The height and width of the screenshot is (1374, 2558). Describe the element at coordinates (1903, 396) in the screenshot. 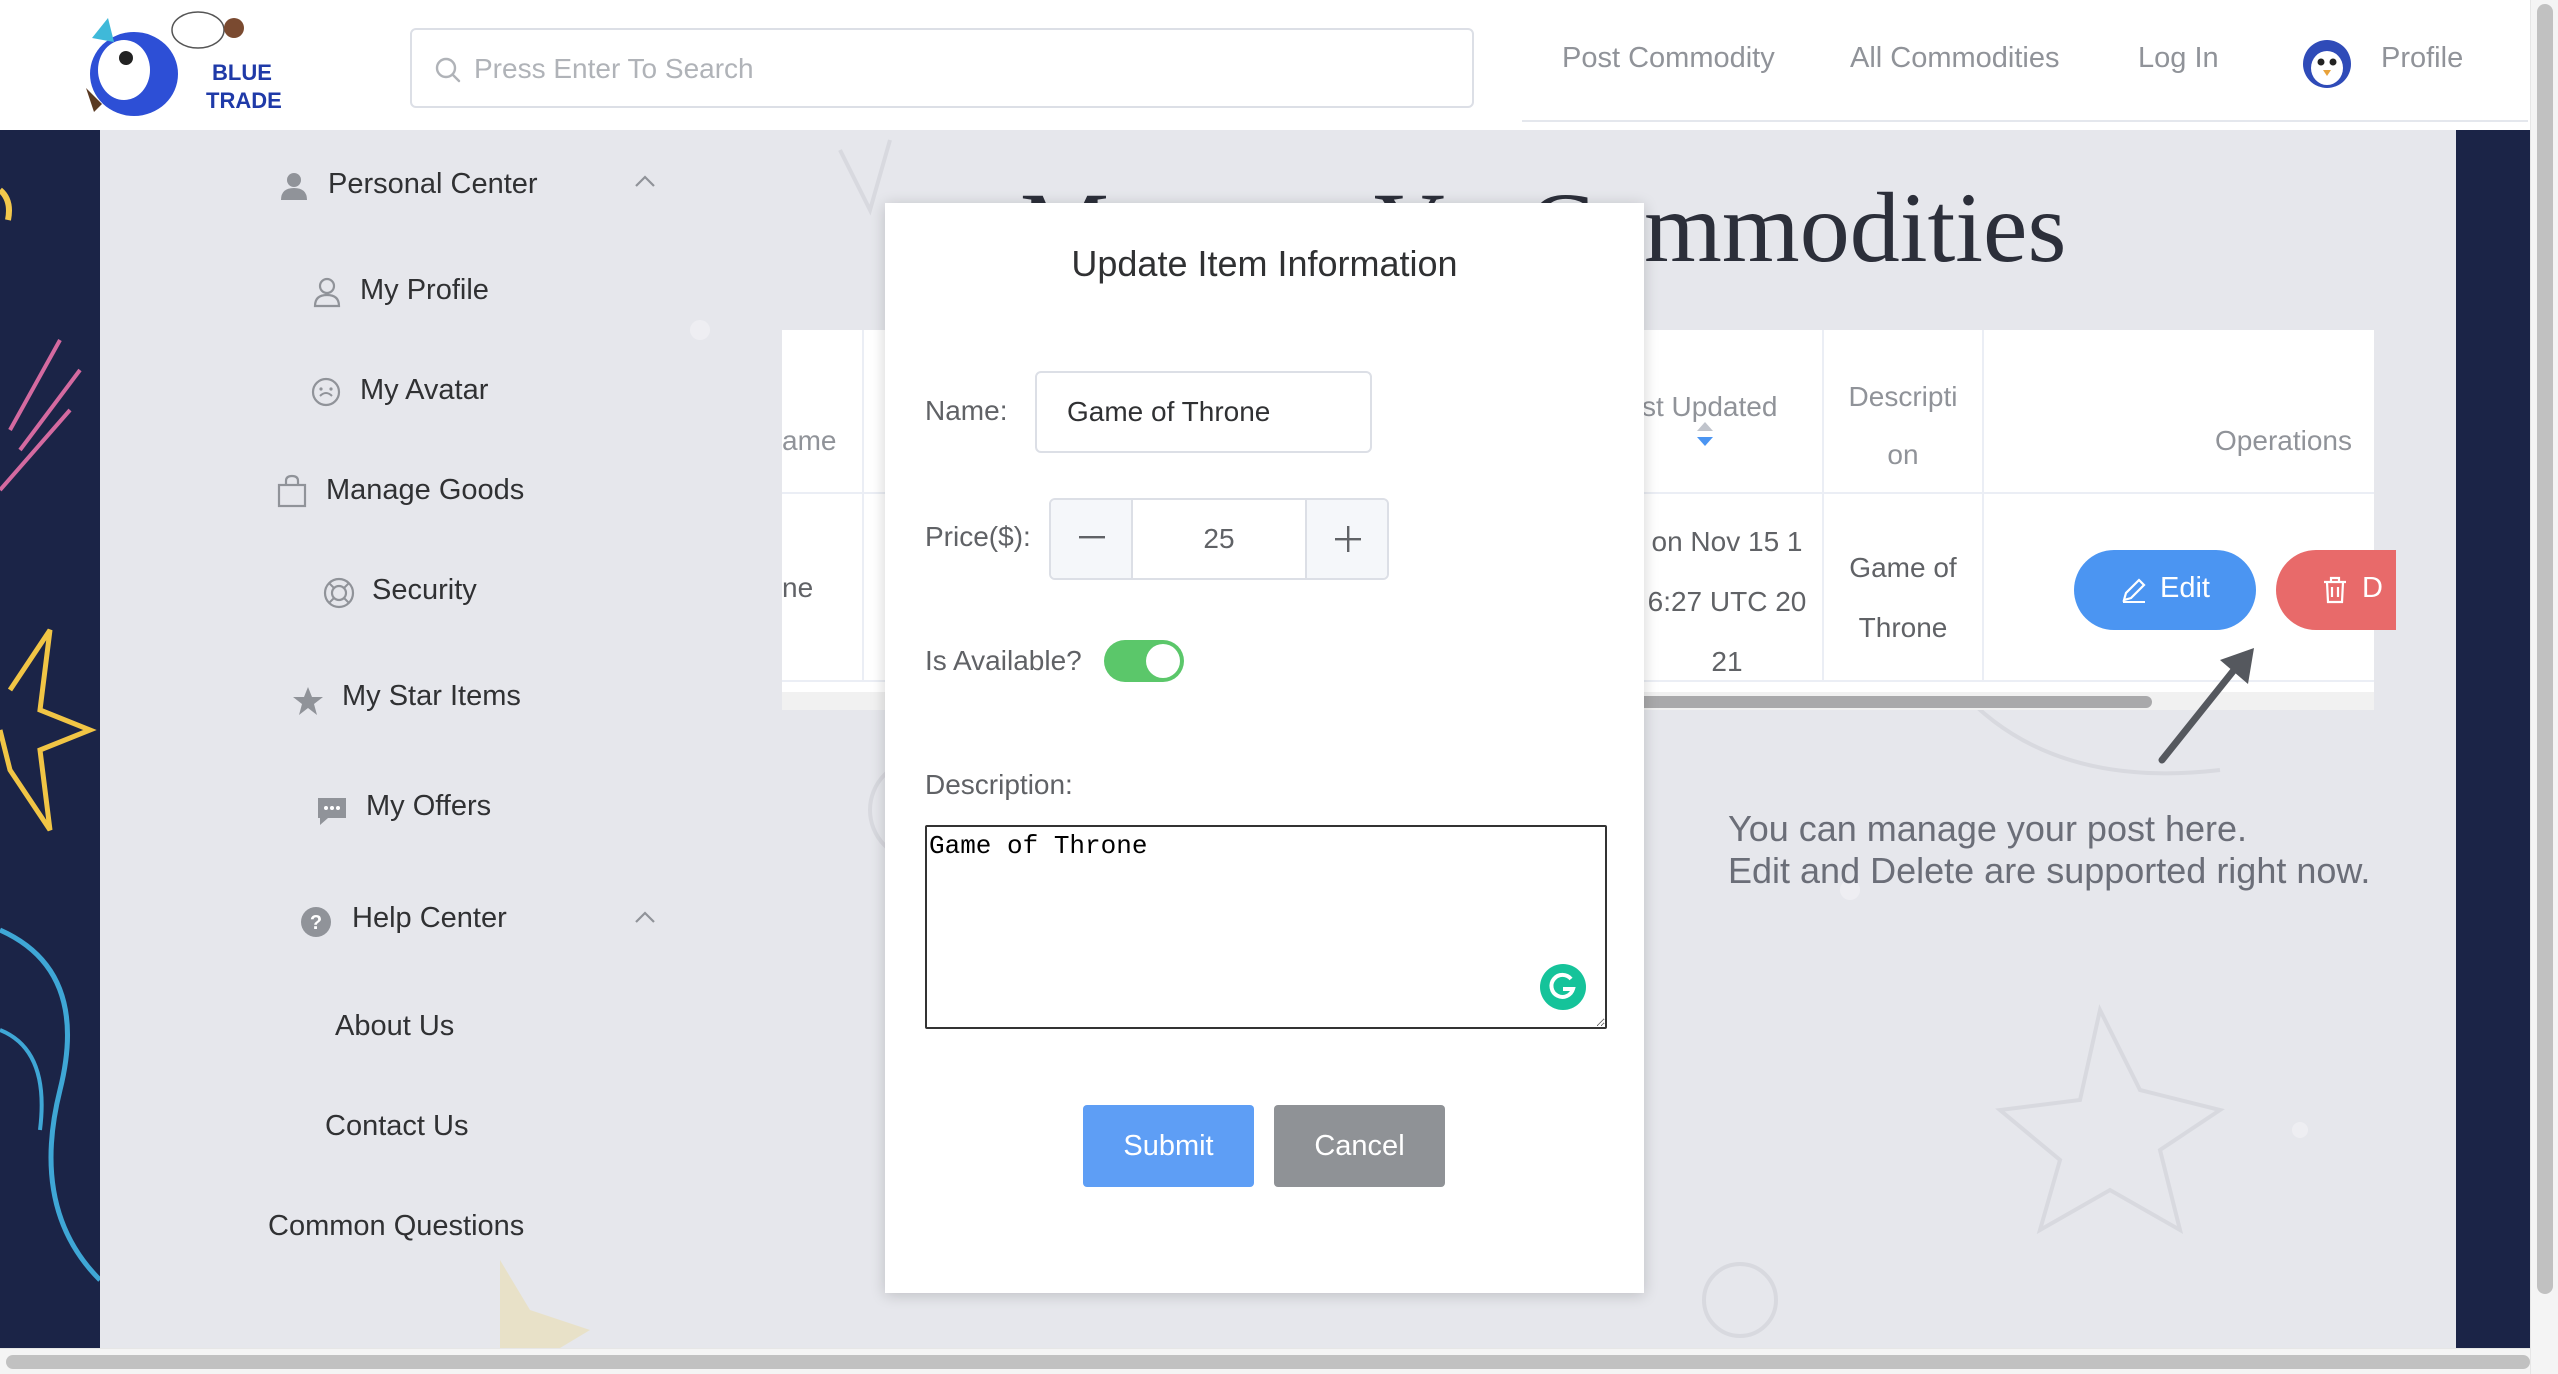

I see `column-header-description-1: Descripti` at that location.